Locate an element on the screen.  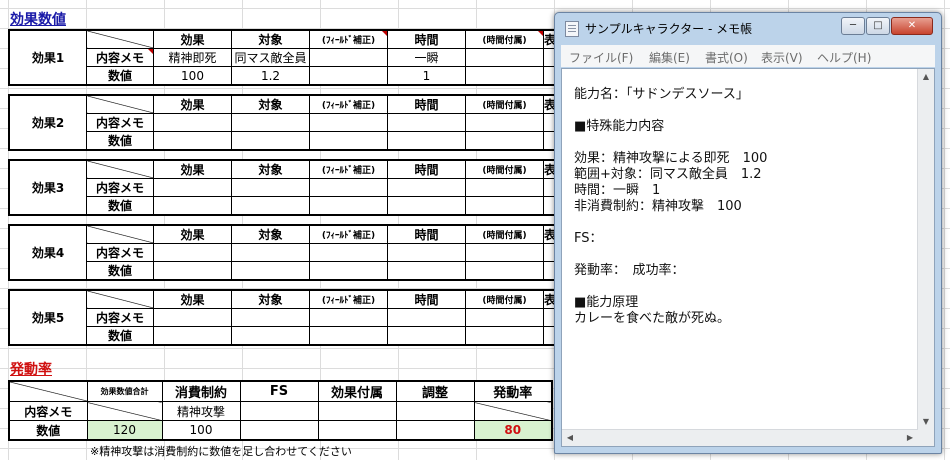
rate-value-attachment is located at coordinates (357, 430).